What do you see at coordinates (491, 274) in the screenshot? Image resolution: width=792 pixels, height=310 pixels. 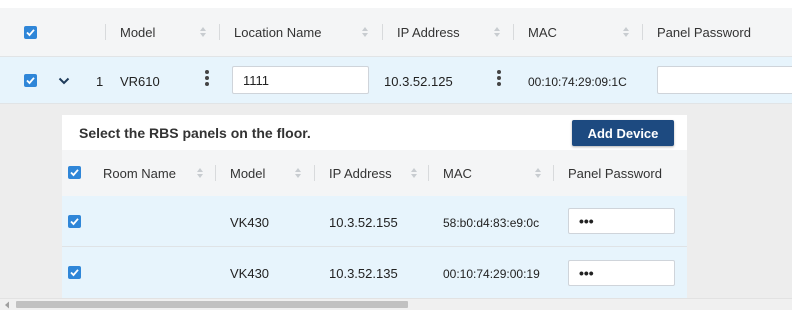 I see `mac: 00:10:74:29:00:19` at bounding box center [491, 274].